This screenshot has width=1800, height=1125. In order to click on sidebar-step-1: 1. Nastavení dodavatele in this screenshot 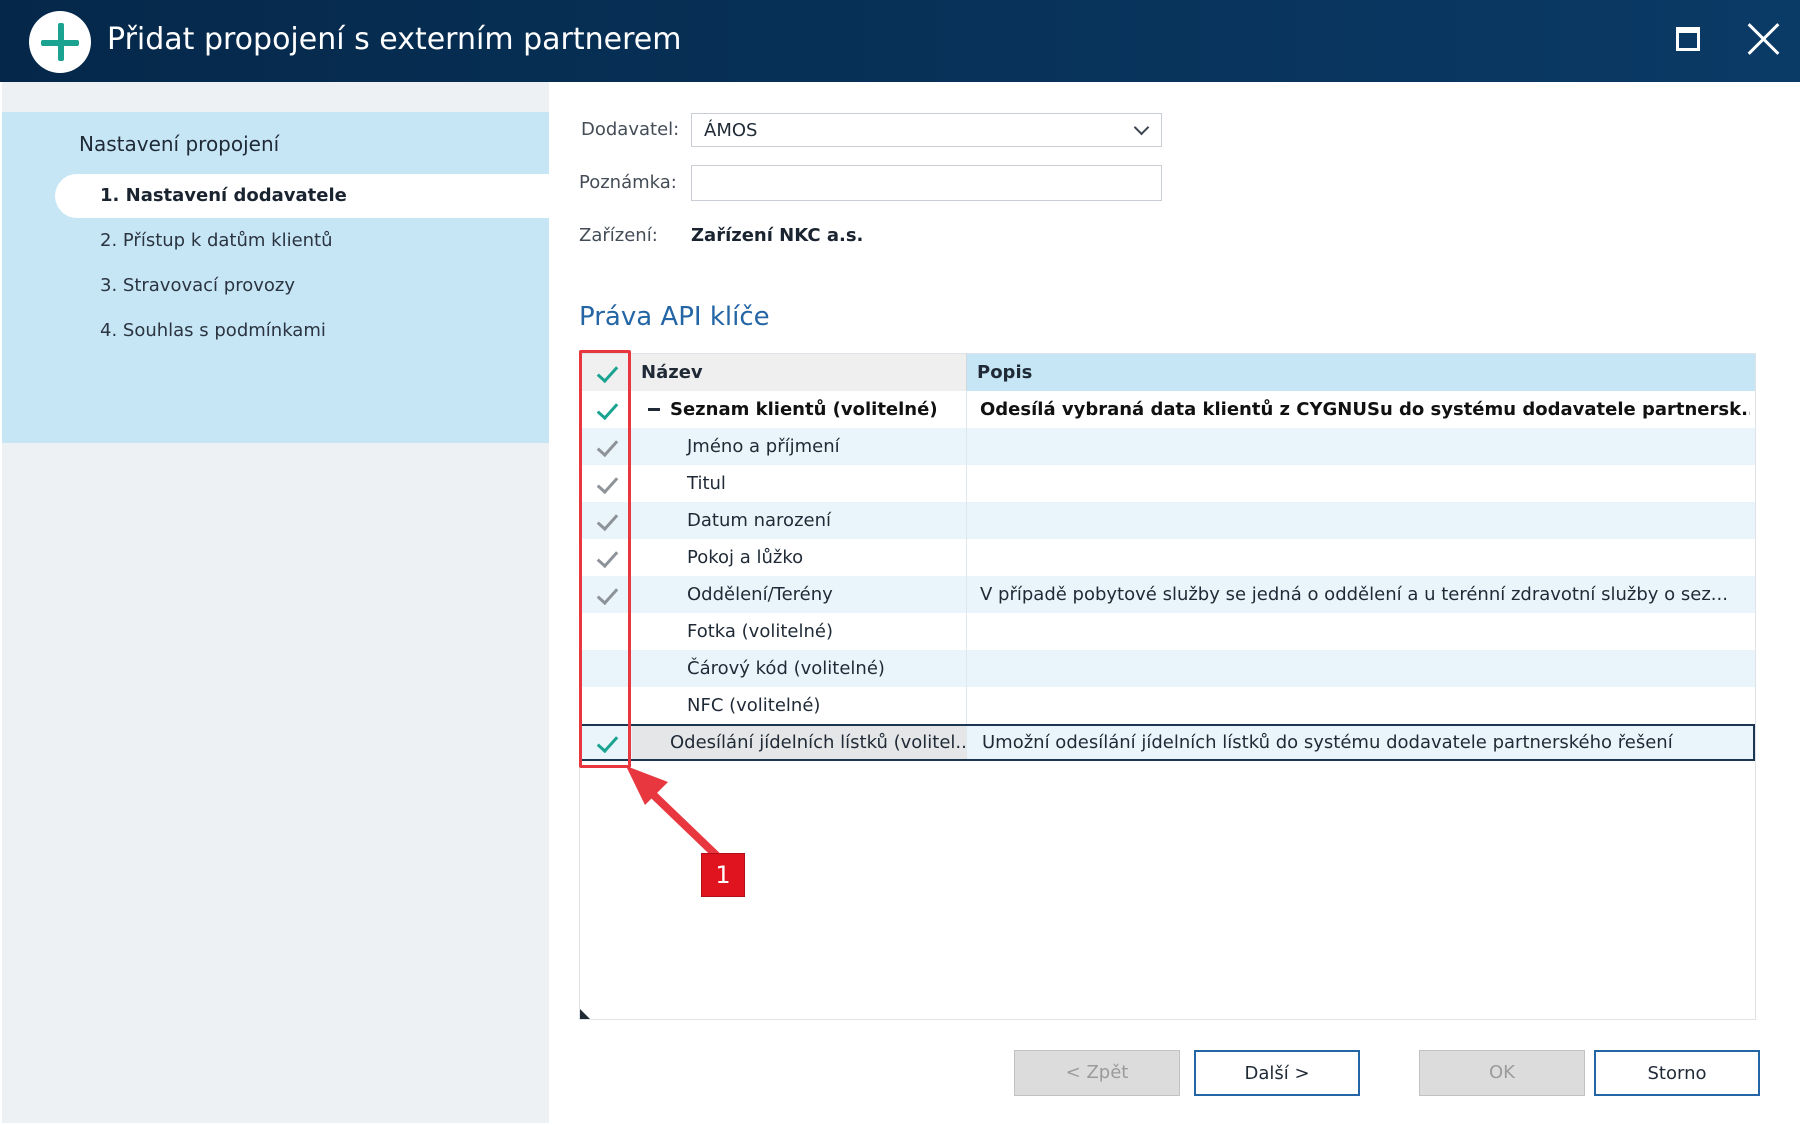, I will do `click(302, 196)`.